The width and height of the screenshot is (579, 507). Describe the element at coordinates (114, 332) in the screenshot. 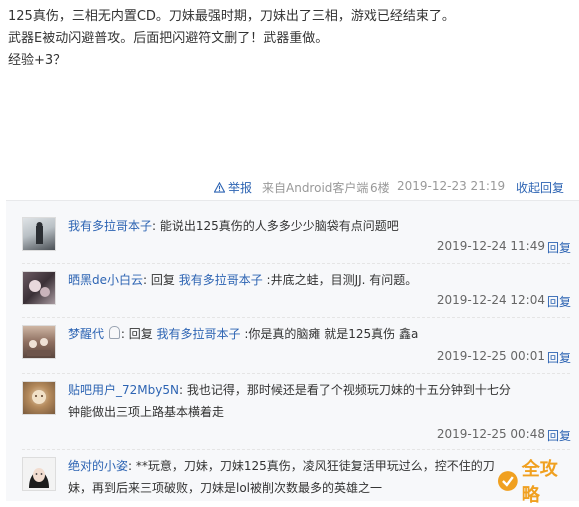

I see `user-badge-icon` at that location.